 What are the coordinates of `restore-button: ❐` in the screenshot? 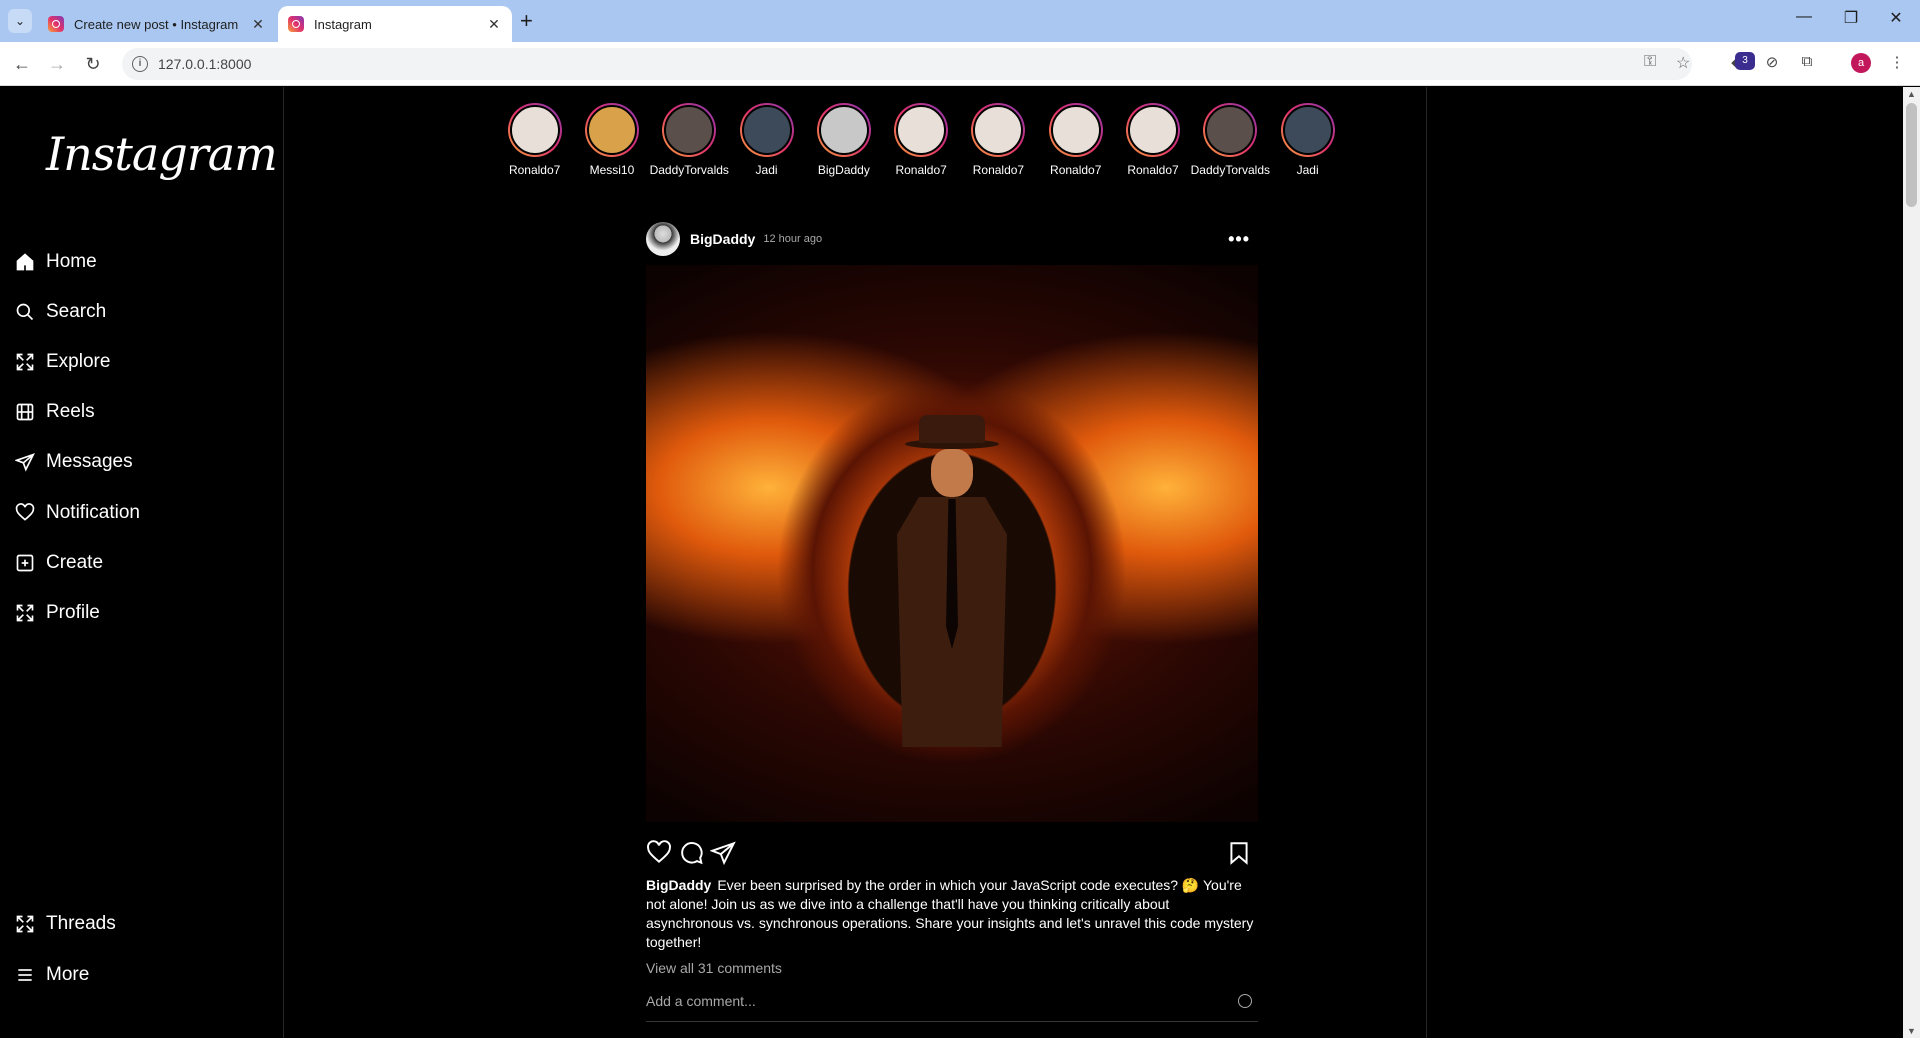 It's located at (1851, 18).